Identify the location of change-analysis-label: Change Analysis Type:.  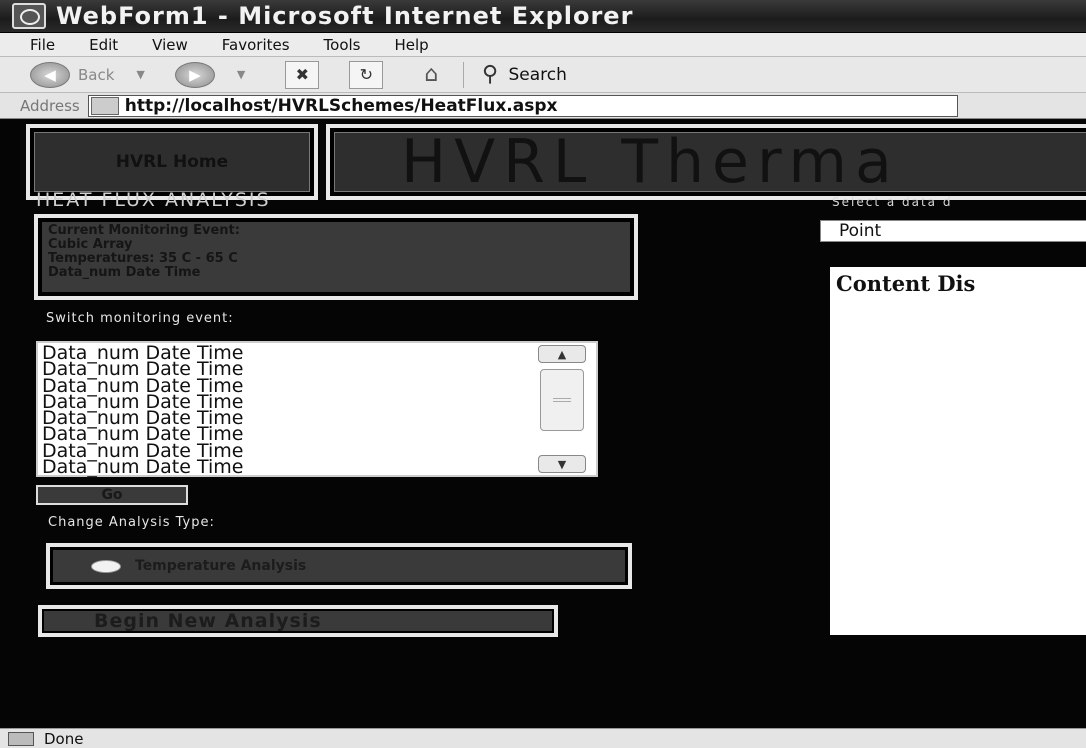
(131, 522).